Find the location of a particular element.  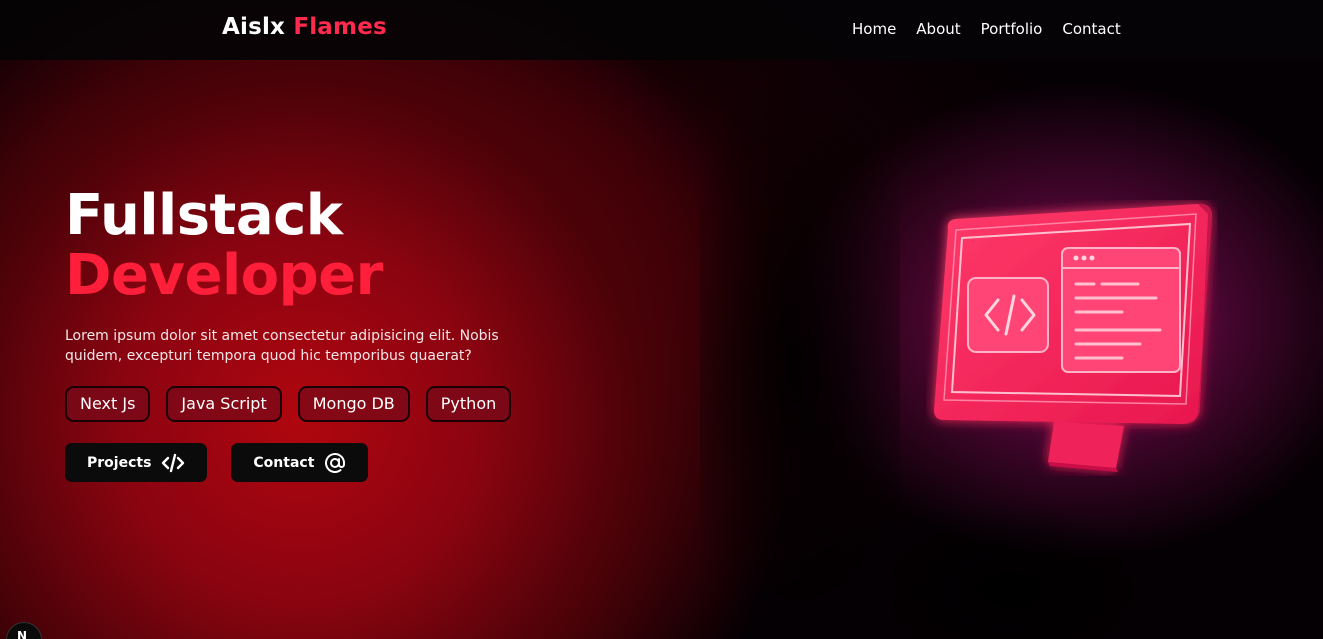

skill-tag-javascript: Java Script is located at coordinates (224, 404).